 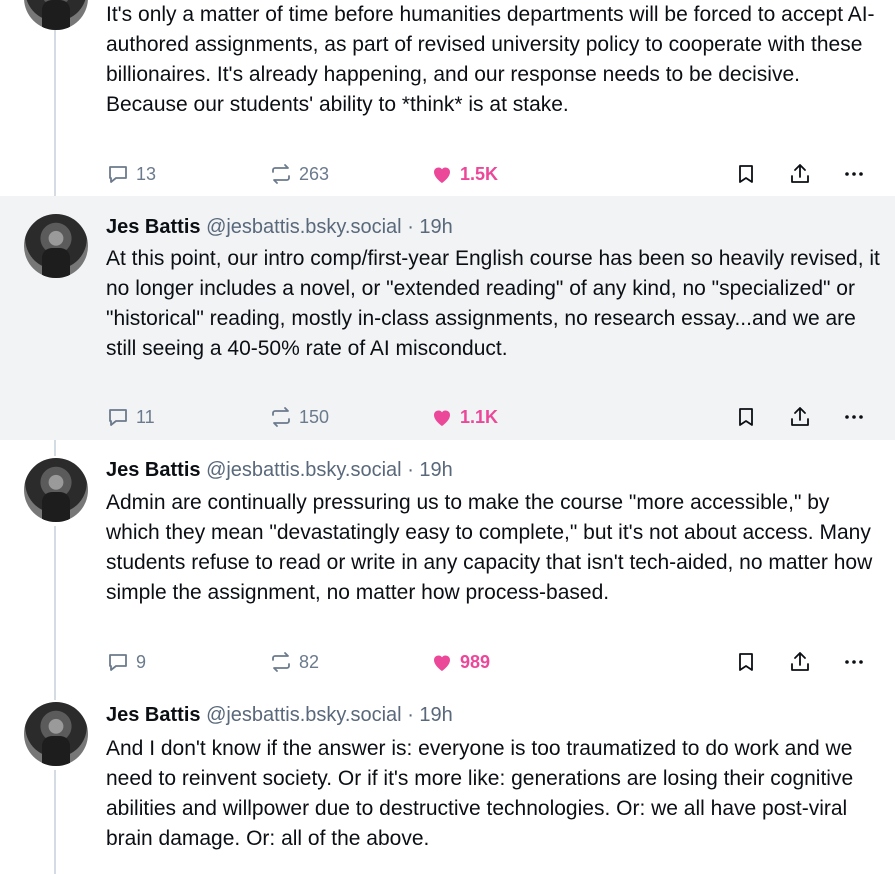 I want to click on like-count: 1.1K, so click(x=479, y=416).